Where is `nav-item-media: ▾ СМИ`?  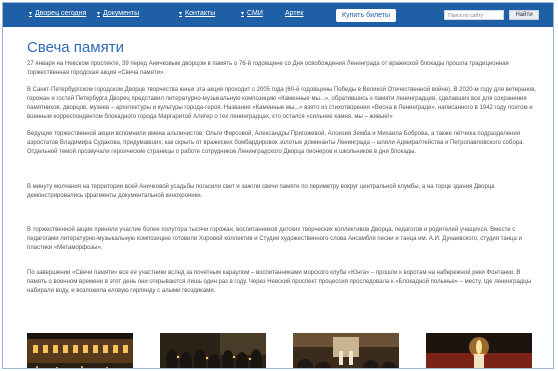 nav-item-media: ▾ СМИ is located at coordinates (252, 13).